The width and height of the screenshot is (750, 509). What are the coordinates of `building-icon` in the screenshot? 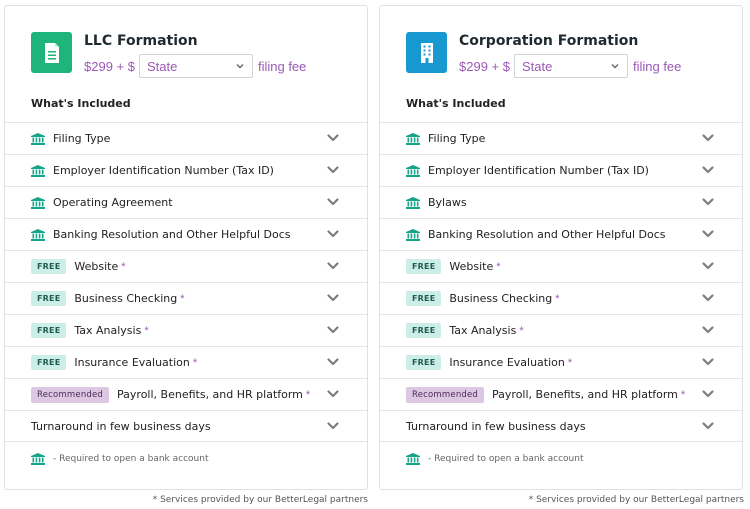 It's located at (426, 52).